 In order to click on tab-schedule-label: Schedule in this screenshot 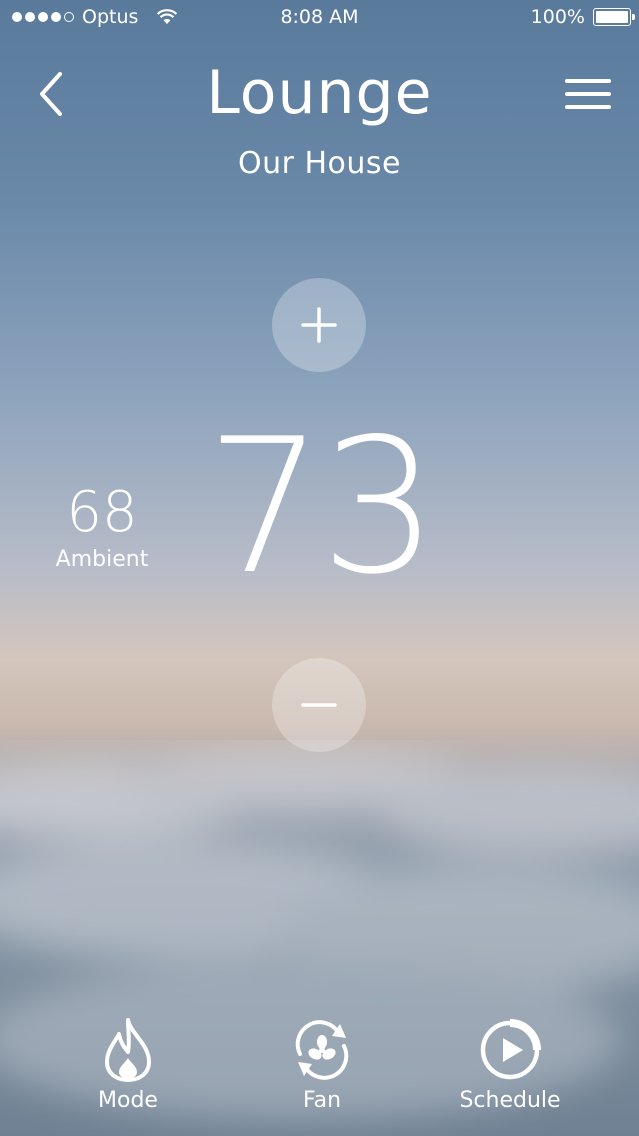, I will do `click(510, 1100)`.